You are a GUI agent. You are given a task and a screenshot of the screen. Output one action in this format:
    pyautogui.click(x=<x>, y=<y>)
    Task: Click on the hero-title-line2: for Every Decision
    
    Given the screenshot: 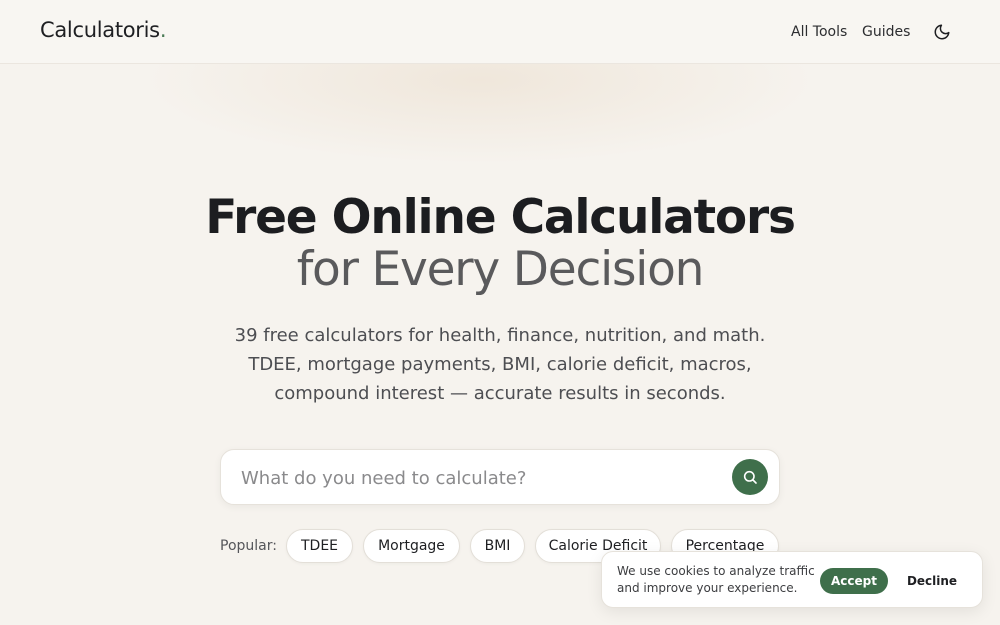 What is the action you would take?
    pyautogui.click(x=500, y=269)
    